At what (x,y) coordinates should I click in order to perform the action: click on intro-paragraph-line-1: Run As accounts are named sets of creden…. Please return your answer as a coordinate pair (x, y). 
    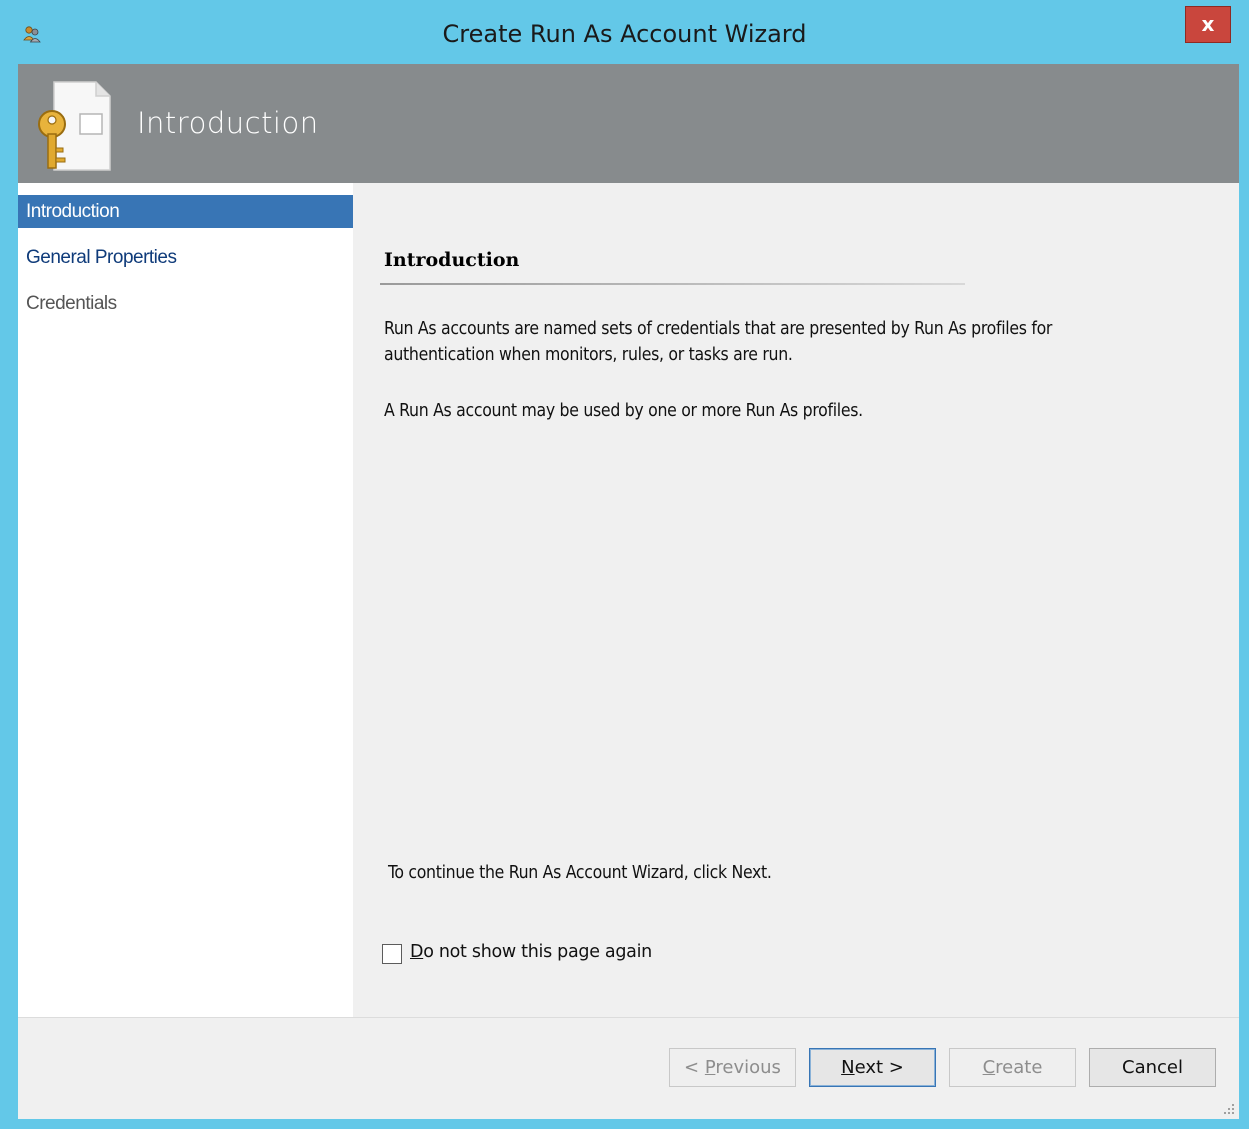
    Looking at the image, I should click on (718, 329).